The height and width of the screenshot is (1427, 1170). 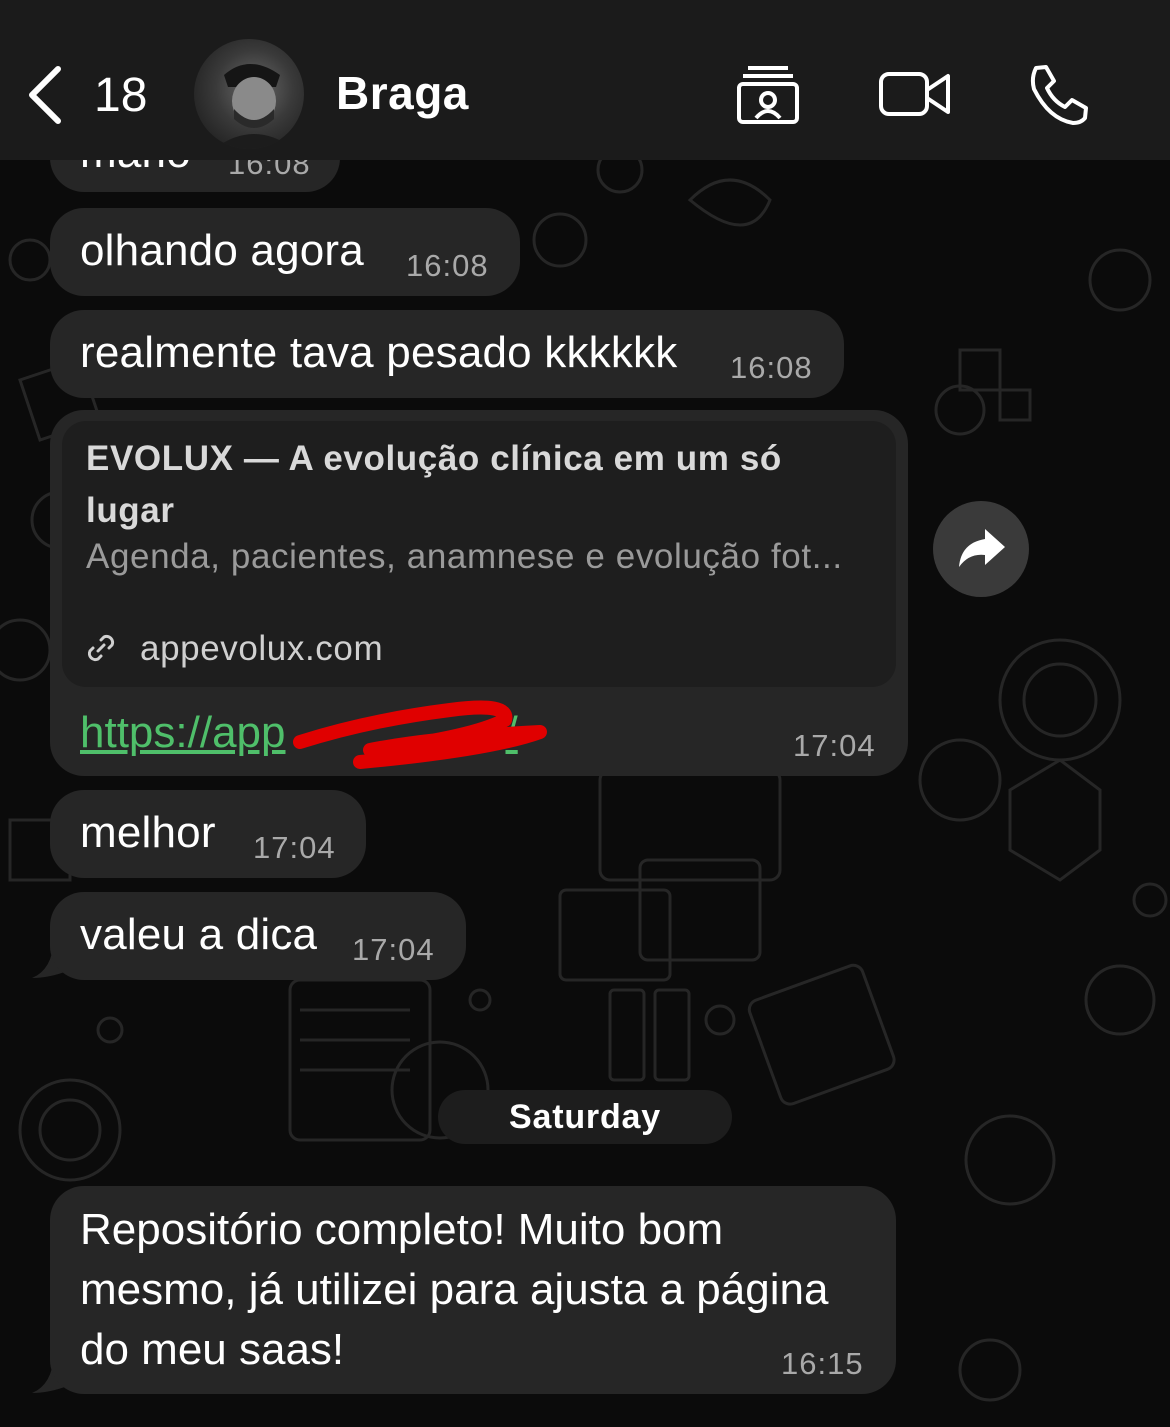 I want to click on message-bubble: olhando agora 16:08, so click(x=285, y=252).